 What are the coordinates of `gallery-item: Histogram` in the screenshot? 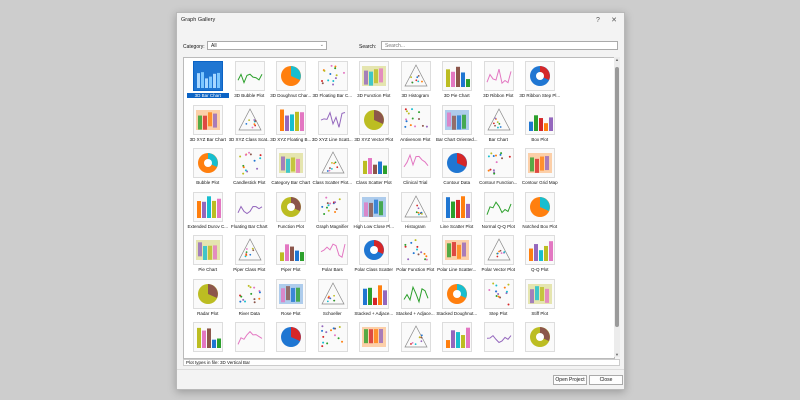 It's located at (416, 213).